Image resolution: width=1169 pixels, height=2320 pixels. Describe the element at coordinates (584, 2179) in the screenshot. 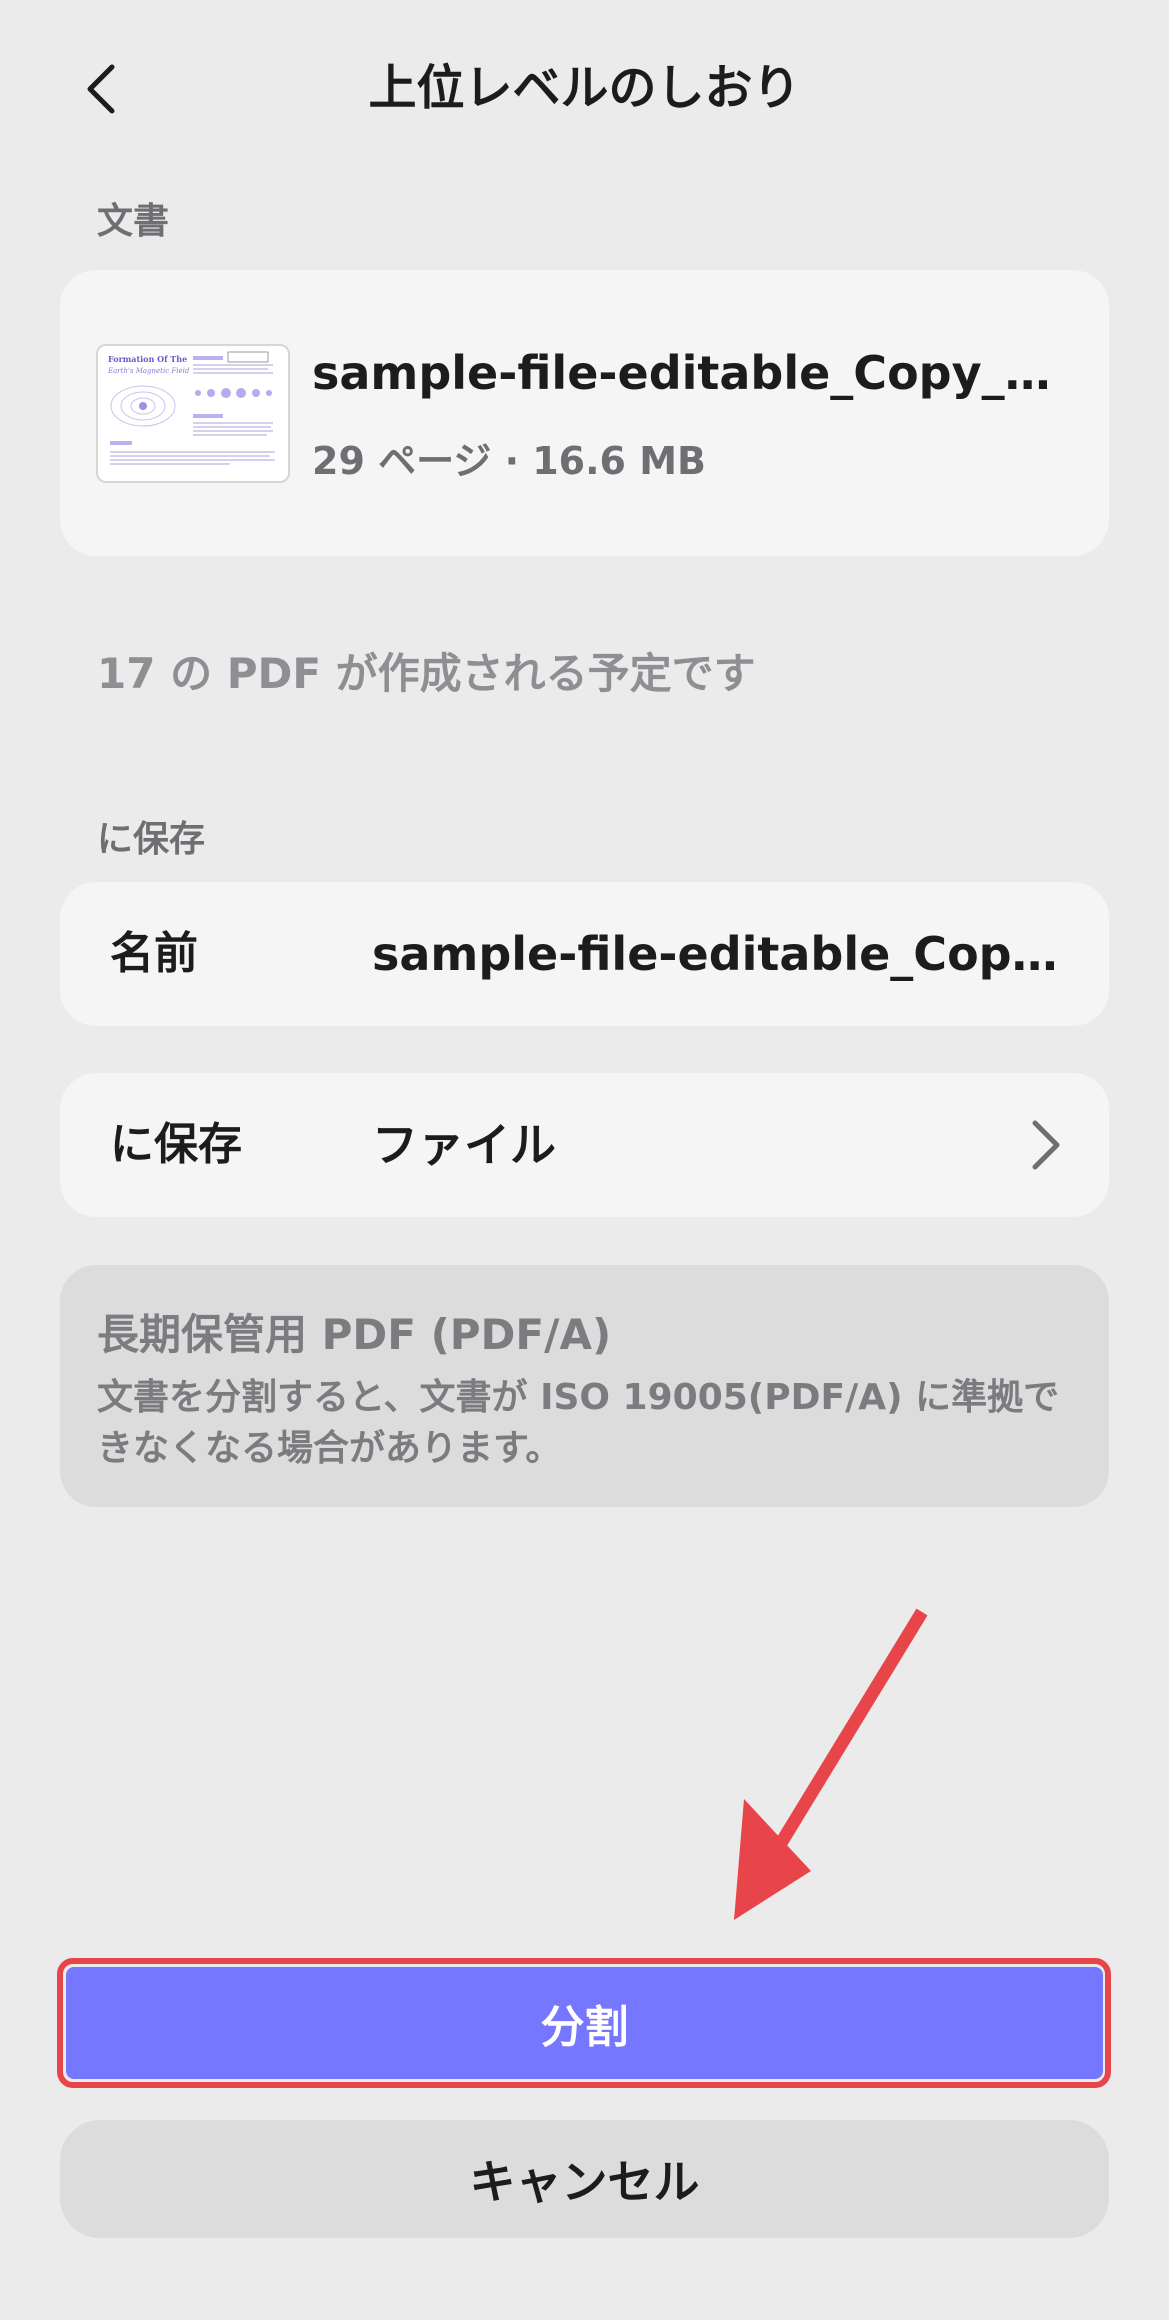

I see `cancel-button: キャンセル` at that location.